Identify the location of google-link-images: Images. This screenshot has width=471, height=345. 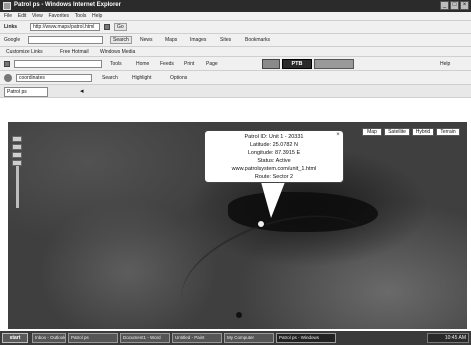
(198, 40).